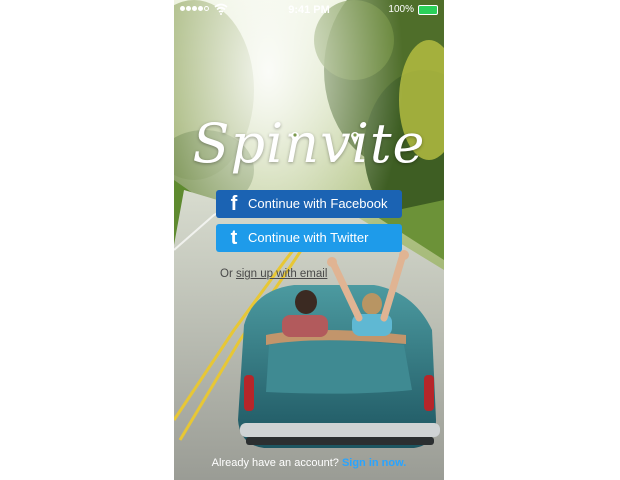  Describe the element at coordinates (401, 9) in the screenshot. I see `battery-percentage: 100%` at that location.